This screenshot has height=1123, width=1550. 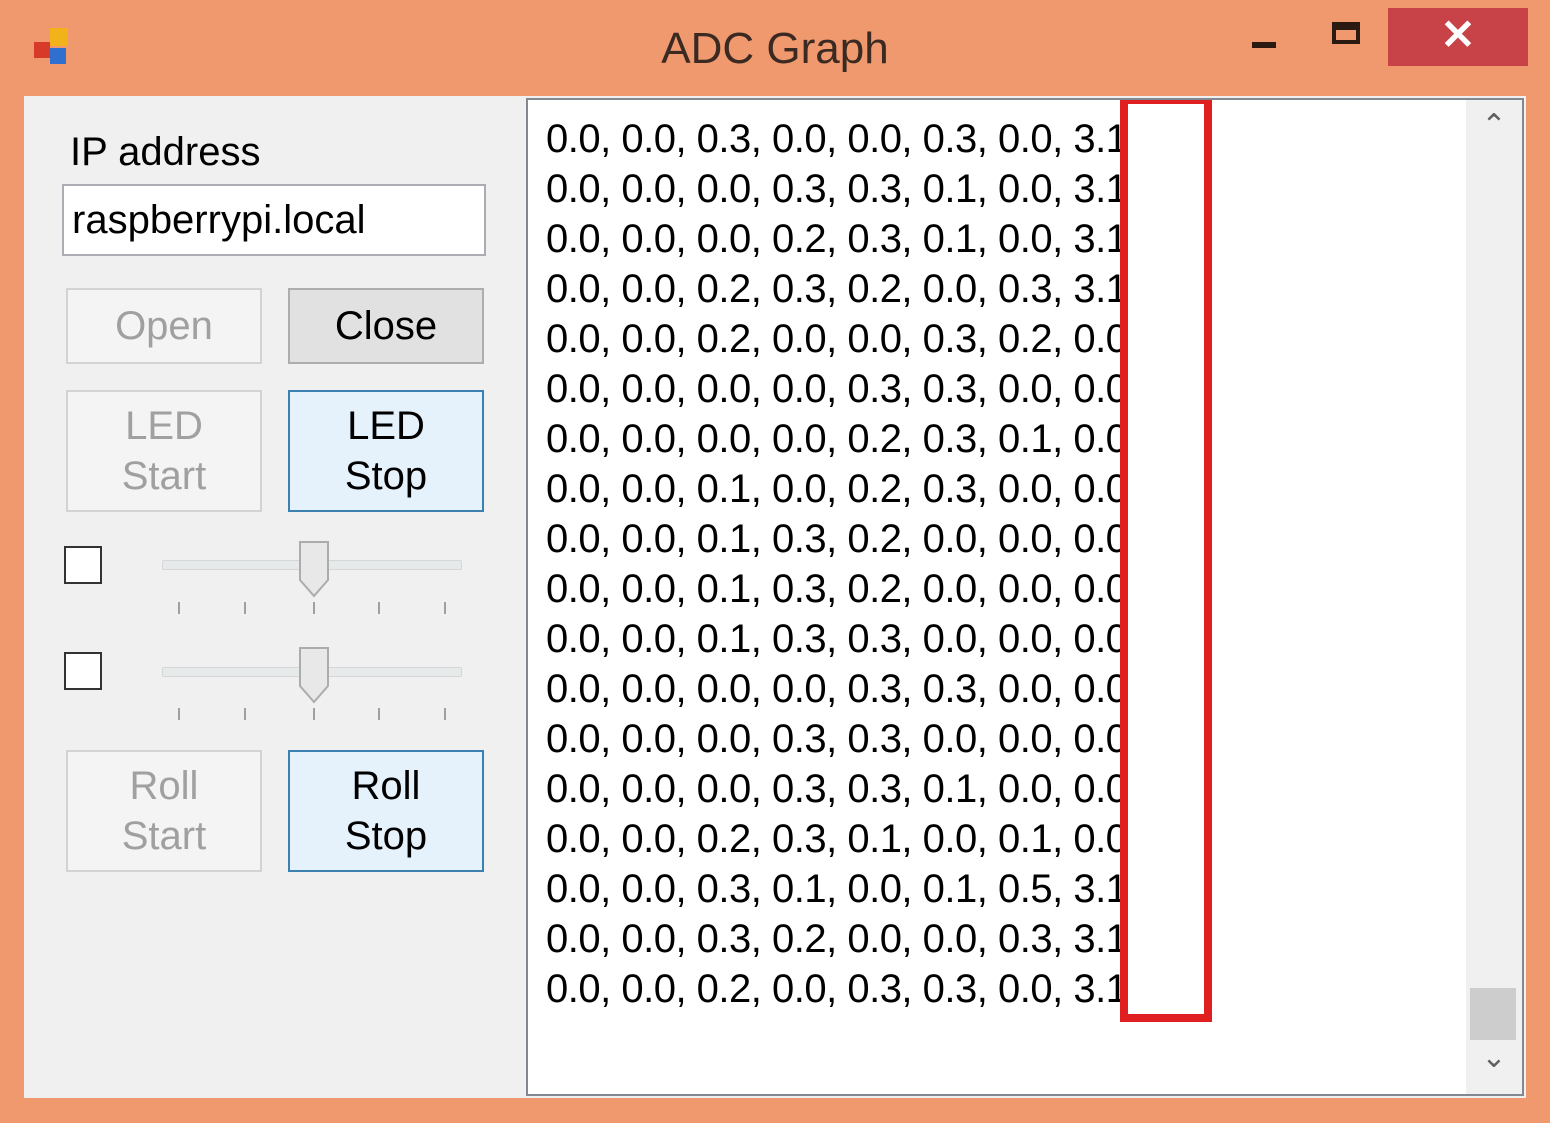 I want to click on title-bar: ADC Graph ✕, so click(x=775, y=48).